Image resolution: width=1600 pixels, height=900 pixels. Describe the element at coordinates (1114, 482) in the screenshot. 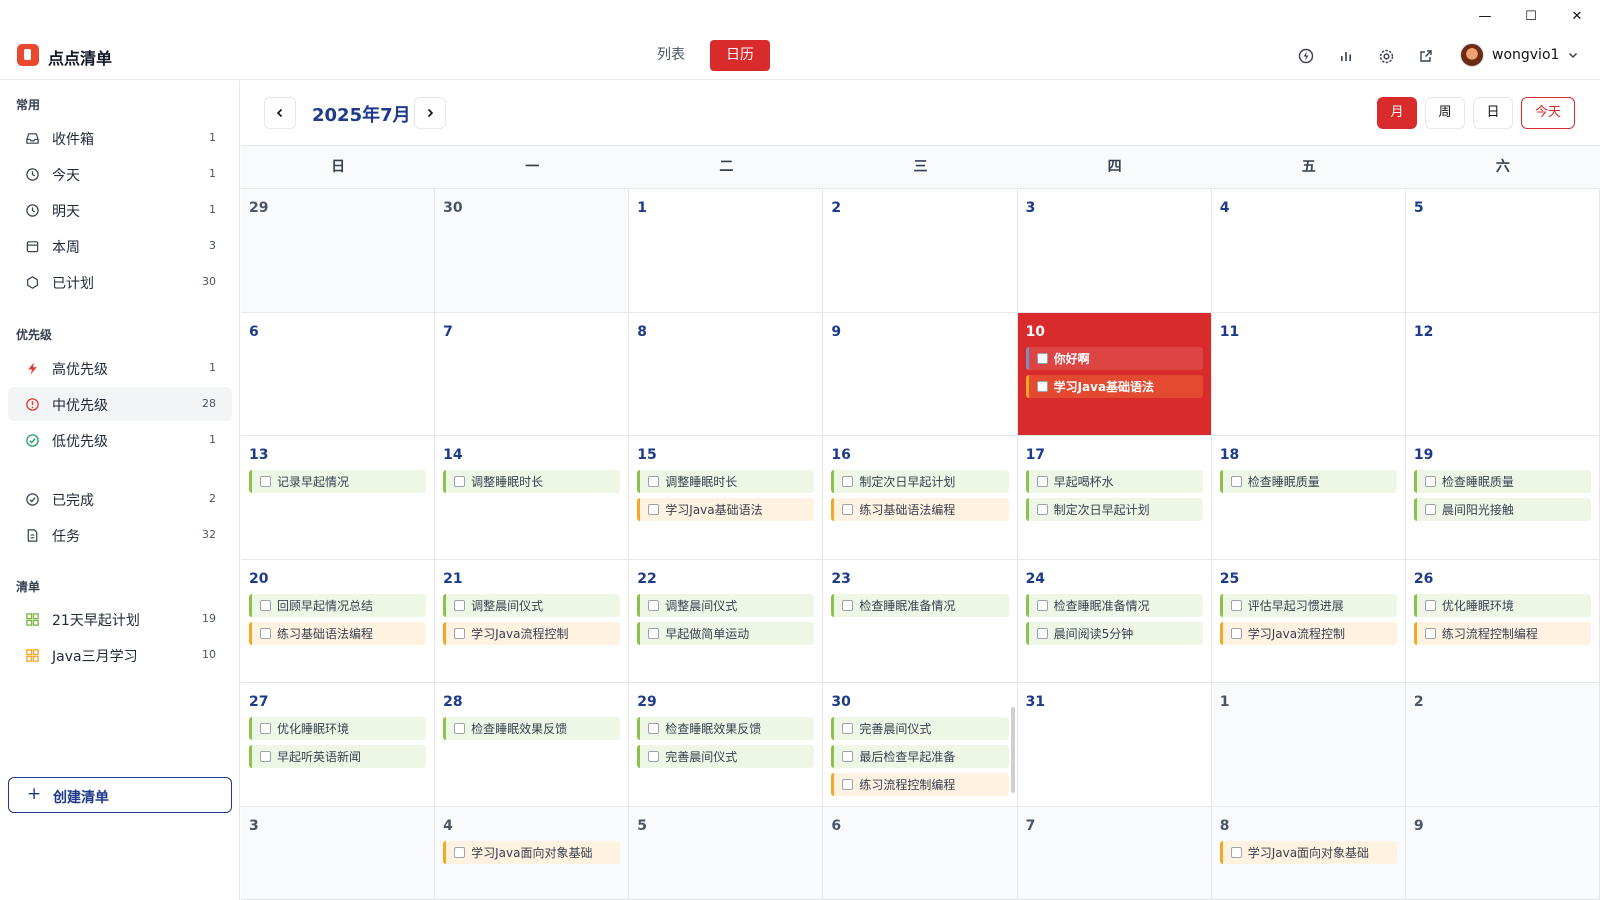

I see `task-item: 早起喝杯水` at that location.